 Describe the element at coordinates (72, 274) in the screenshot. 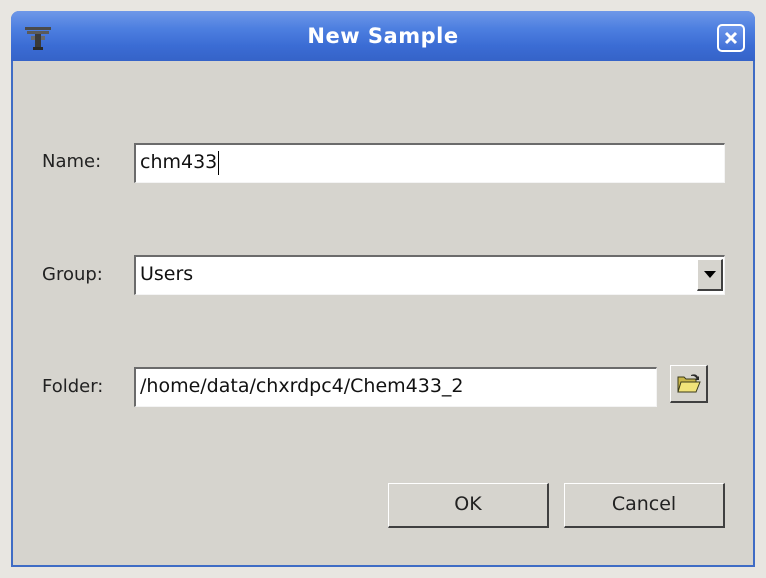

I see `group-label: Group:` at that location.